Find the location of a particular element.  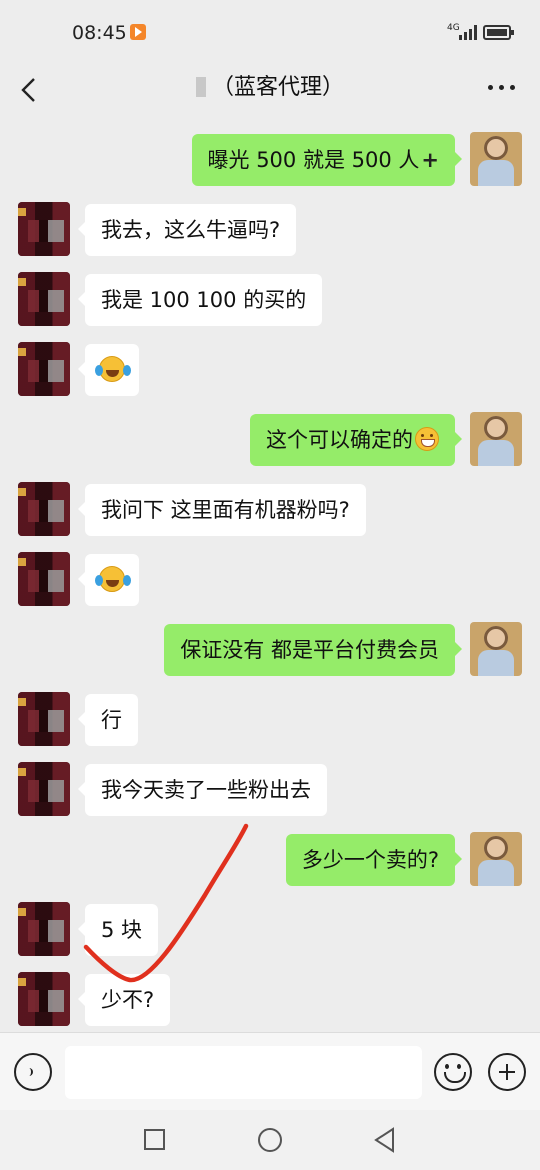

message-bubble: 我问下 这里面有机器粉吗? is located at coordinates (222, 510).